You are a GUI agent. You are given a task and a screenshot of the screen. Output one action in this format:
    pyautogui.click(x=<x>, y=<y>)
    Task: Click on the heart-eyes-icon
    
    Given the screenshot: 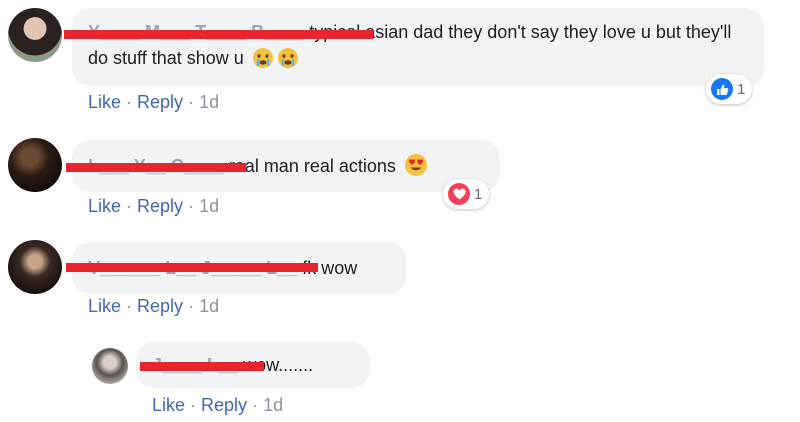 What is the action you would take?
    pyautogui.click(x=416, y=168)
    